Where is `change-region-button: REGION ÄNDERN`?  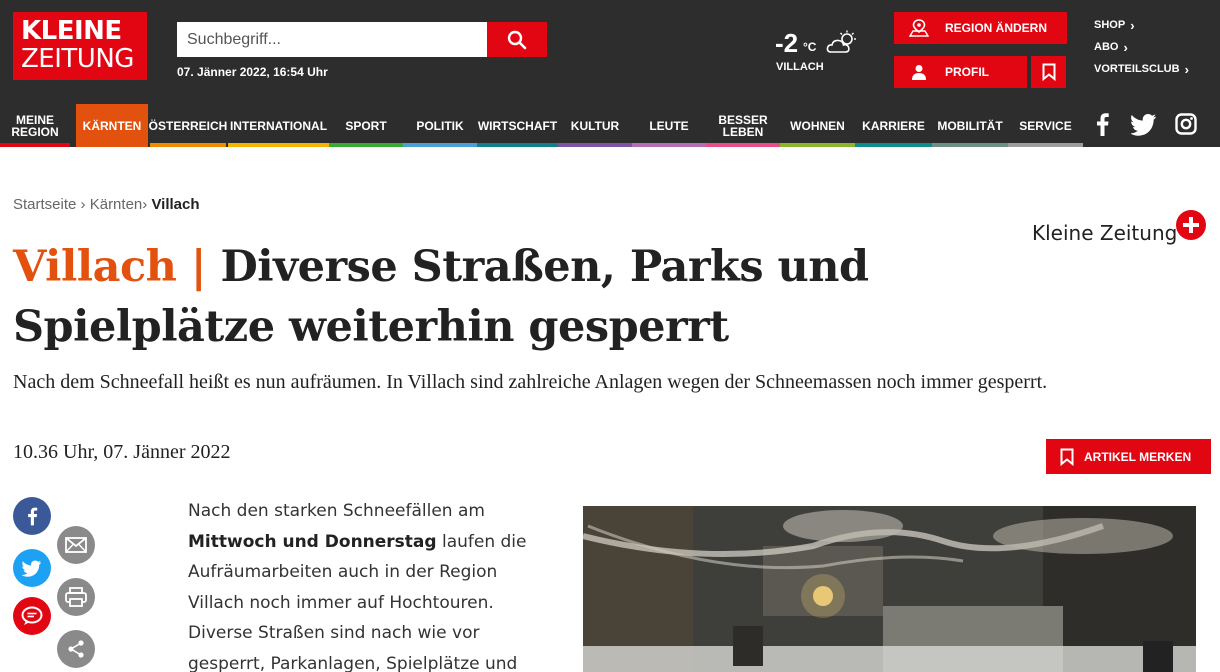
change-region-button: REGION ÄNDERN is located at coordinates (980, 28).